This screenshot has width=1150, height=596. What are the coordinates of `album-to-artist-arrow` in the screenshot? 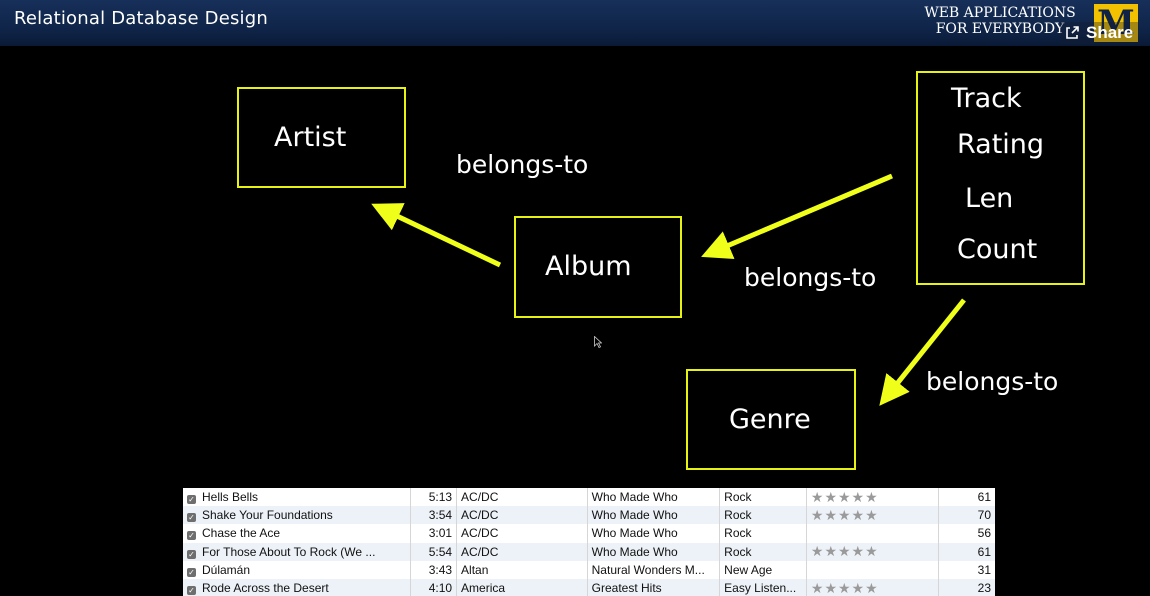 It's located at (436, 235).